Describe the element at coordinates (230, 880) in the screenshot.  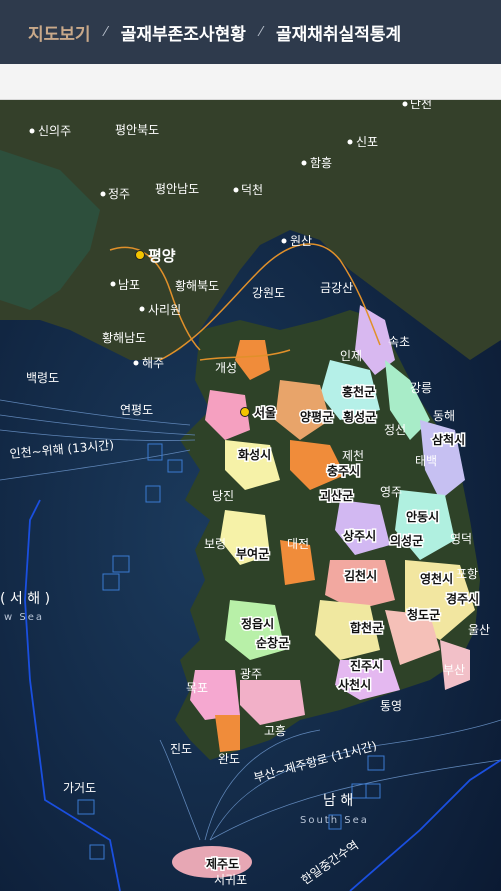
I see `label-seogwipo: 서귀포` at that location.